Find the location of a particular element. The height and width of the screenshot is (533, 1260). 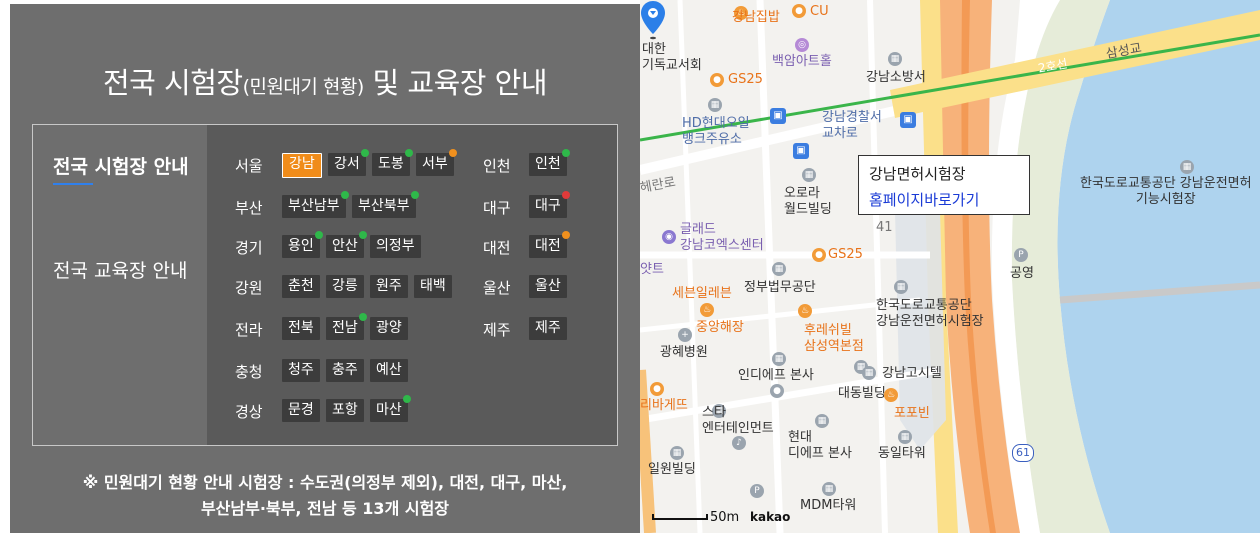

region-label-경상: 경상 is located at coordinates (249, 412).